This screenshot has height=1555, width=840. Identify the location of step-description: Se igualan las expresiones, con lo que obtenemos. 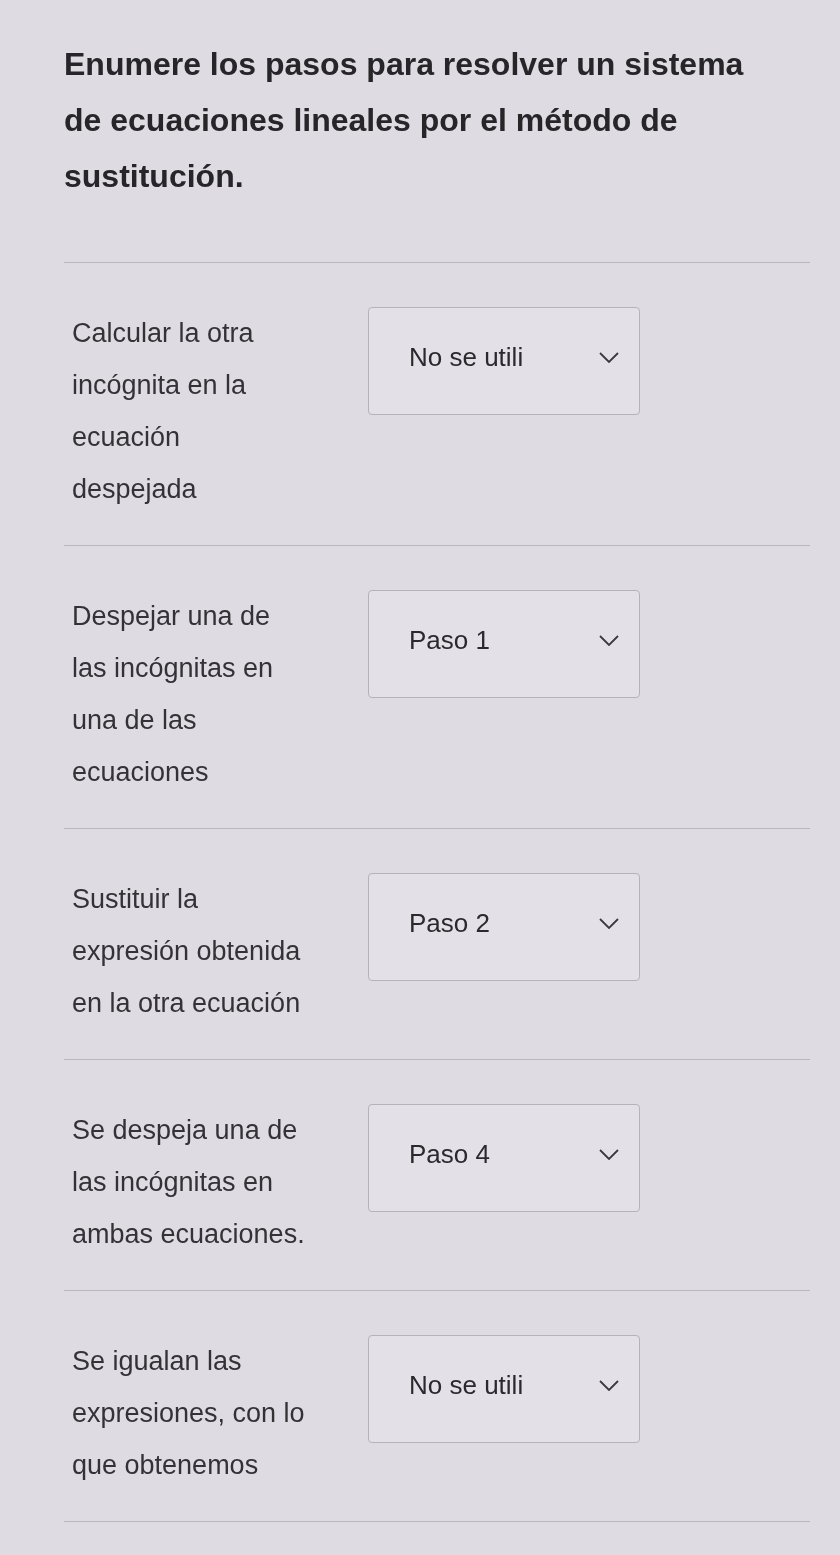
(189, 1413).